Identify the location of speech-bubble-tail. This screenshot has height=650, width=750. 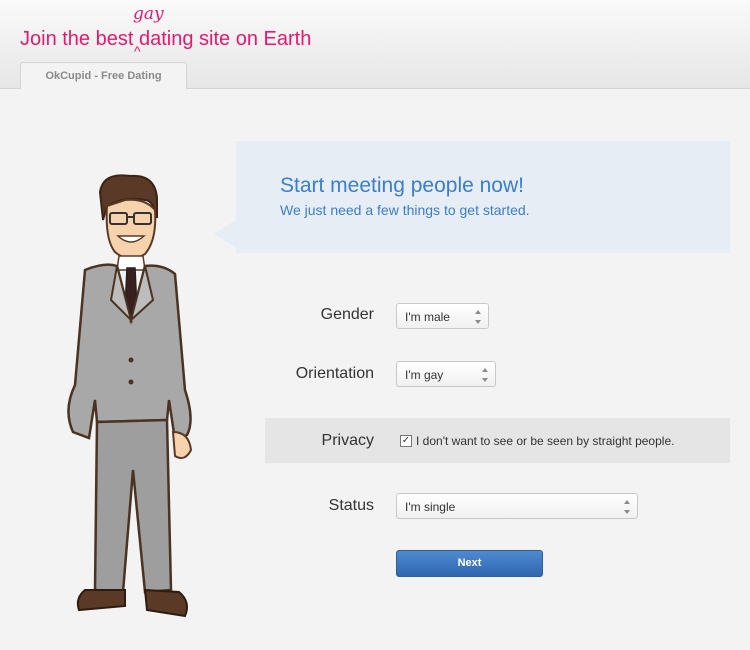
(225, 234).